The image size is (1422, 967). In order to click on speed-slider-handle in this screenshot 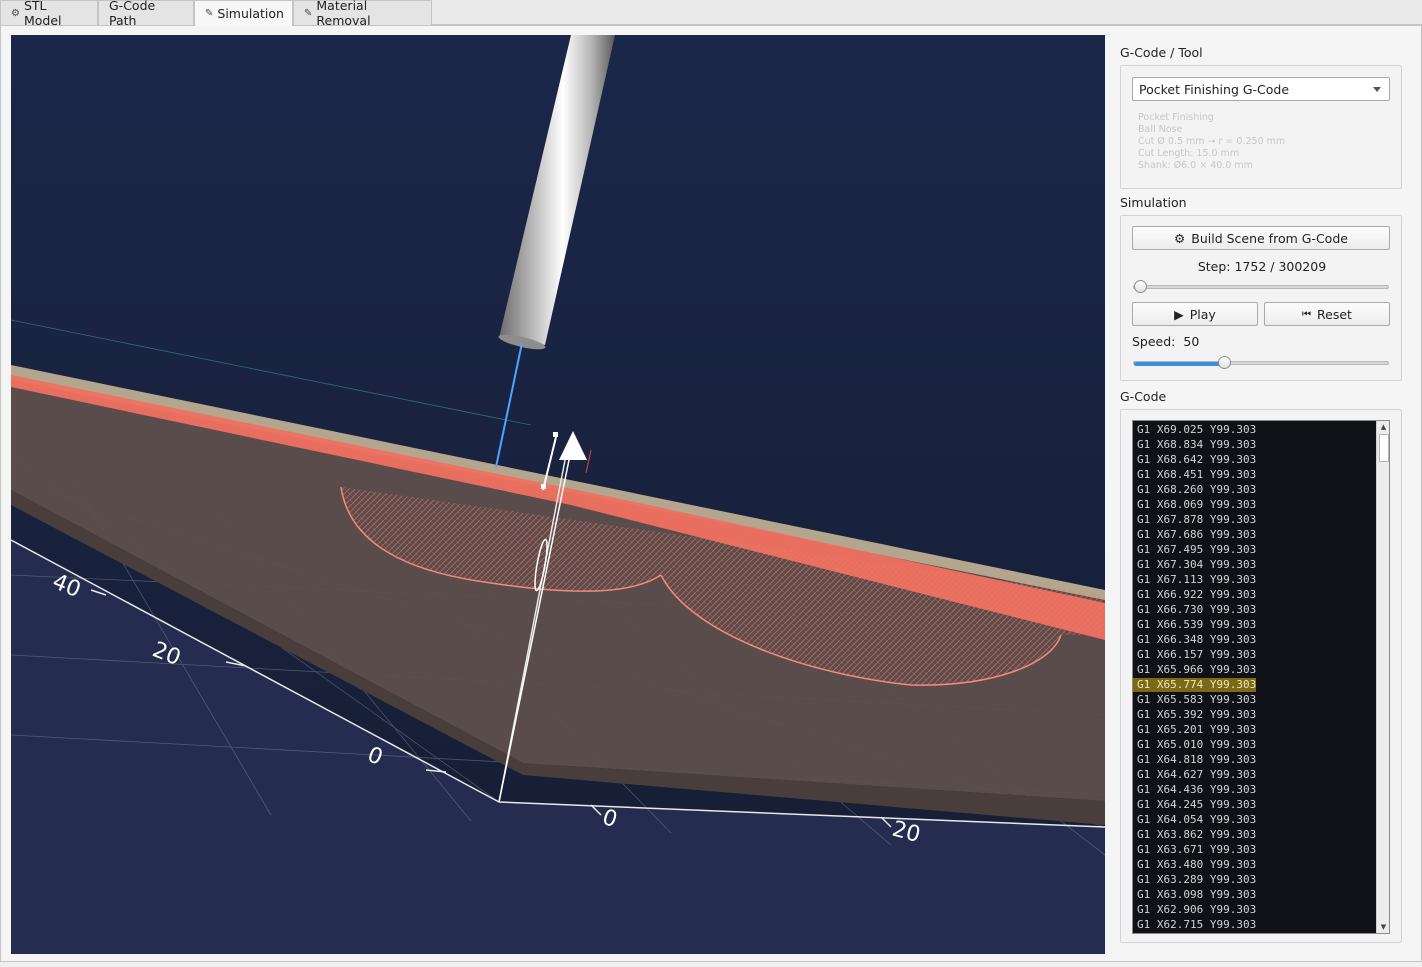, I will do `click(1224, 362)`.